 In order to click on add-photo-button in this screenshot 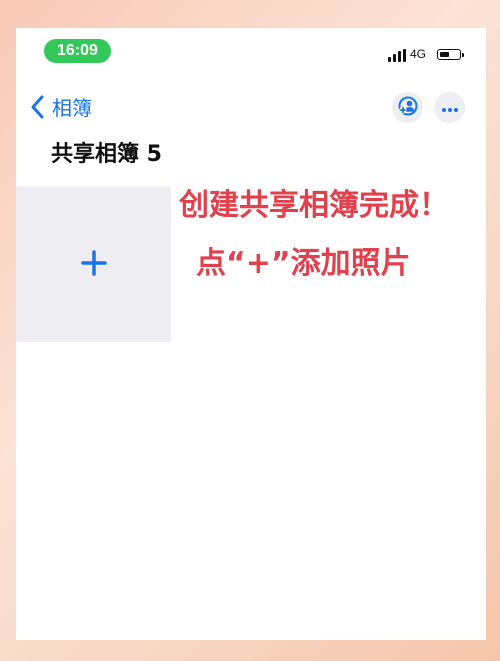, I will do `click(93, 264)`.